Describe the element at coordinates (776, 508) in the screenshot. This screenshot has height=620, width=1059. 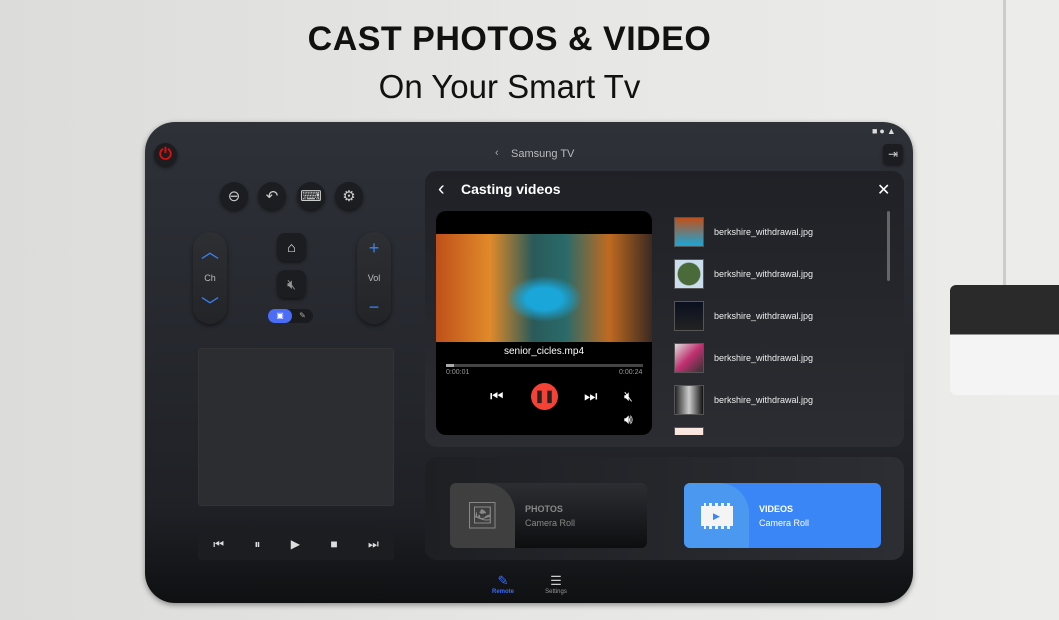
I see `videos-title: VIDEOS` at that location.